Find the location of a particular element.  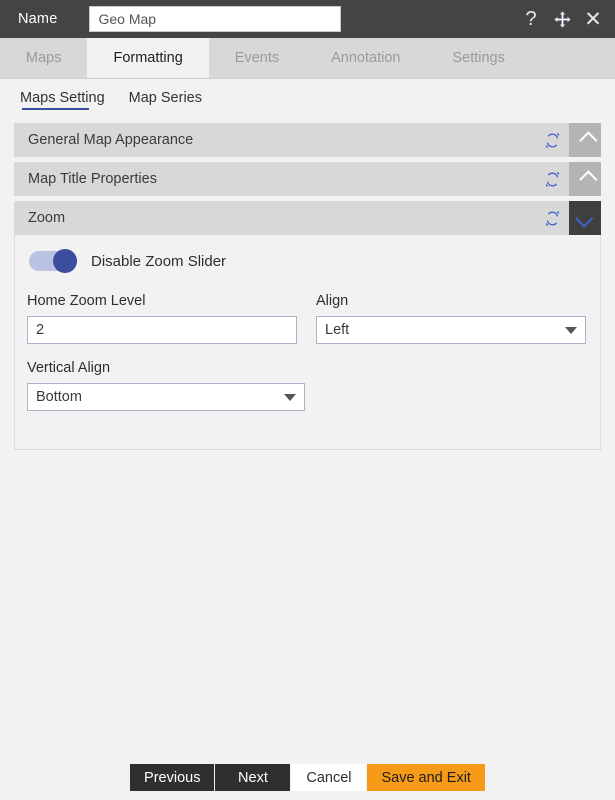

previous-button: Previous is located at coordinates (172, 777).